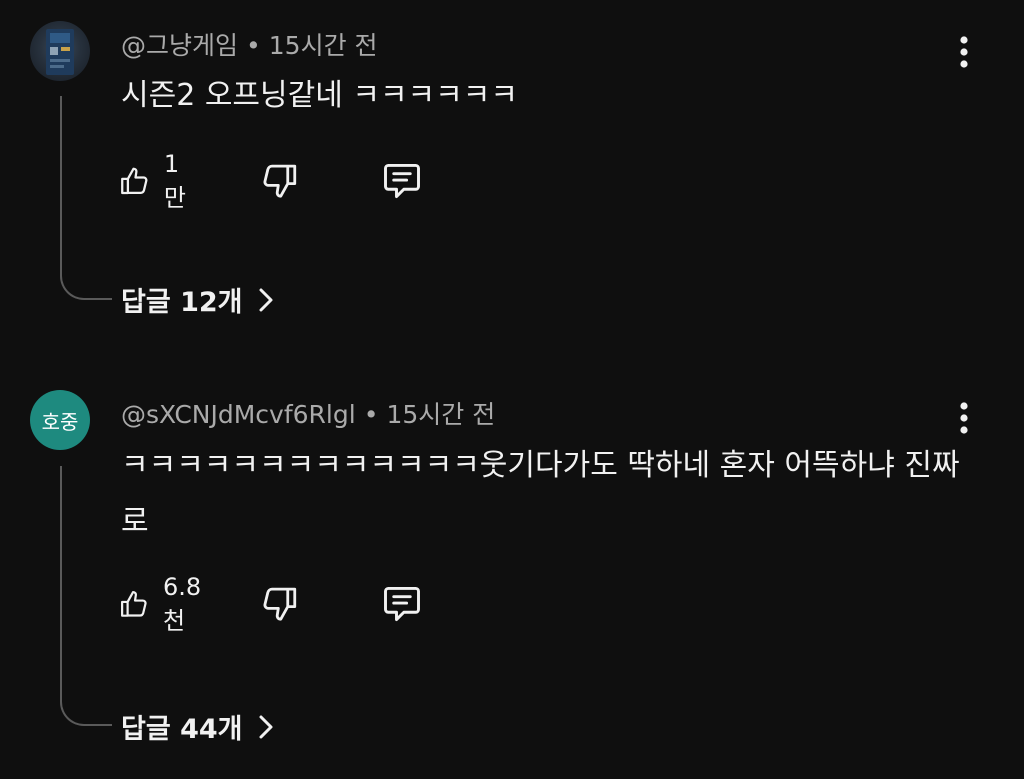  I want to click on avatar-initials: 호중, so click(60, 421).